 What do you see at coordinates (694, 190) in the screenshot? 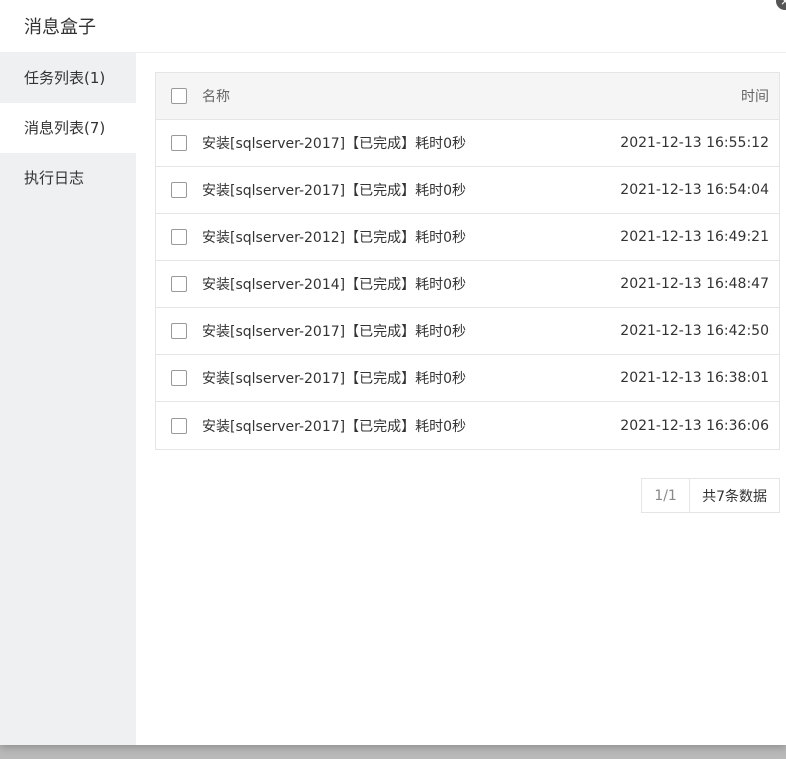
I see `row-time: 2021-12-13 16:54:04` at bounding box center [694, 190].